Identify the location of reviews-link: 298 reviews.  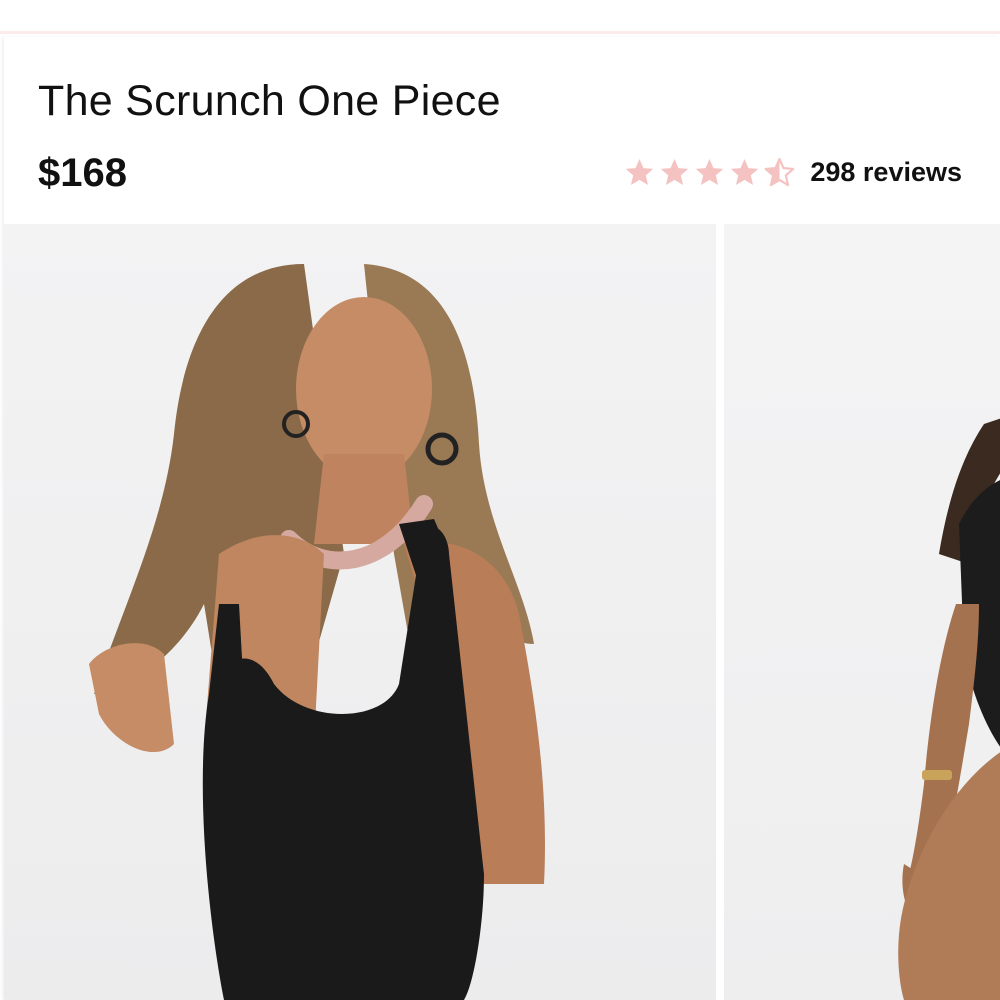
(886, 172).